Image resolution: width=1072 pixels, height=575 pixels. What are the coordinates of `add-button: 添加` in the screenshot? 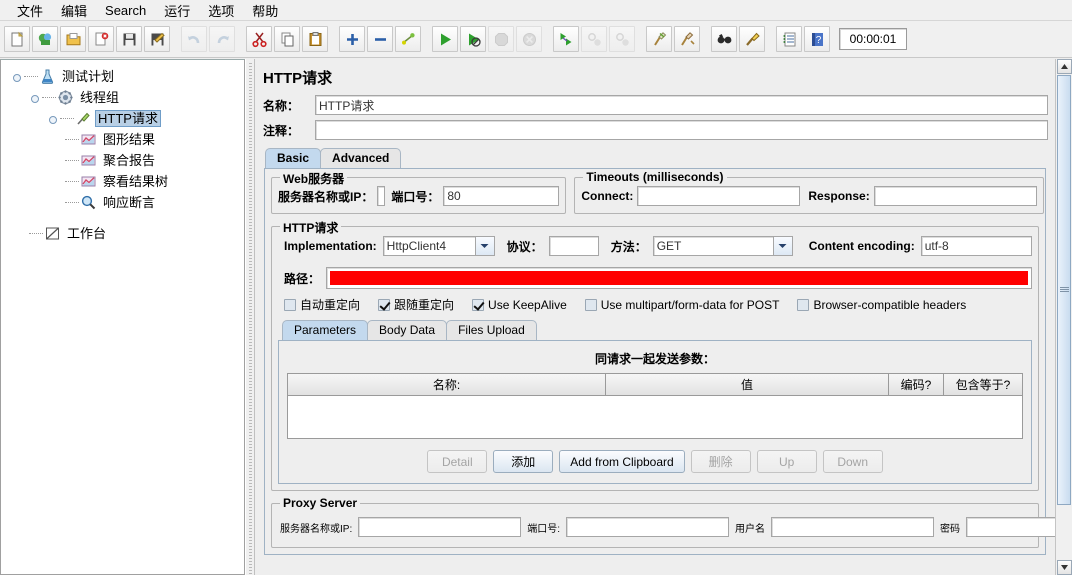 It's located at (523, 461).